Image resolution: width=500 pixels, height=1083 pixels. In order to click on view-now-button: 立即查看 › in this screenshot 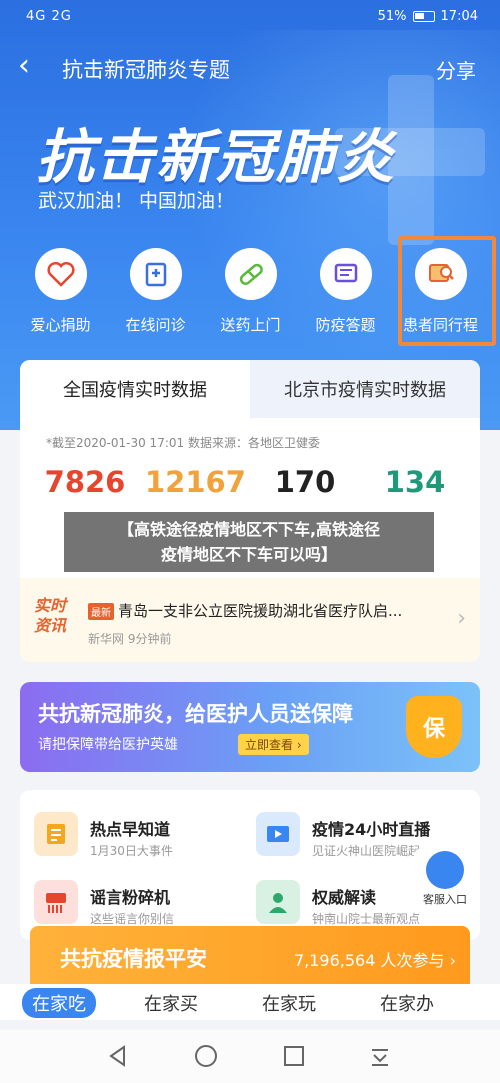, I will do `click(273, 744)`.